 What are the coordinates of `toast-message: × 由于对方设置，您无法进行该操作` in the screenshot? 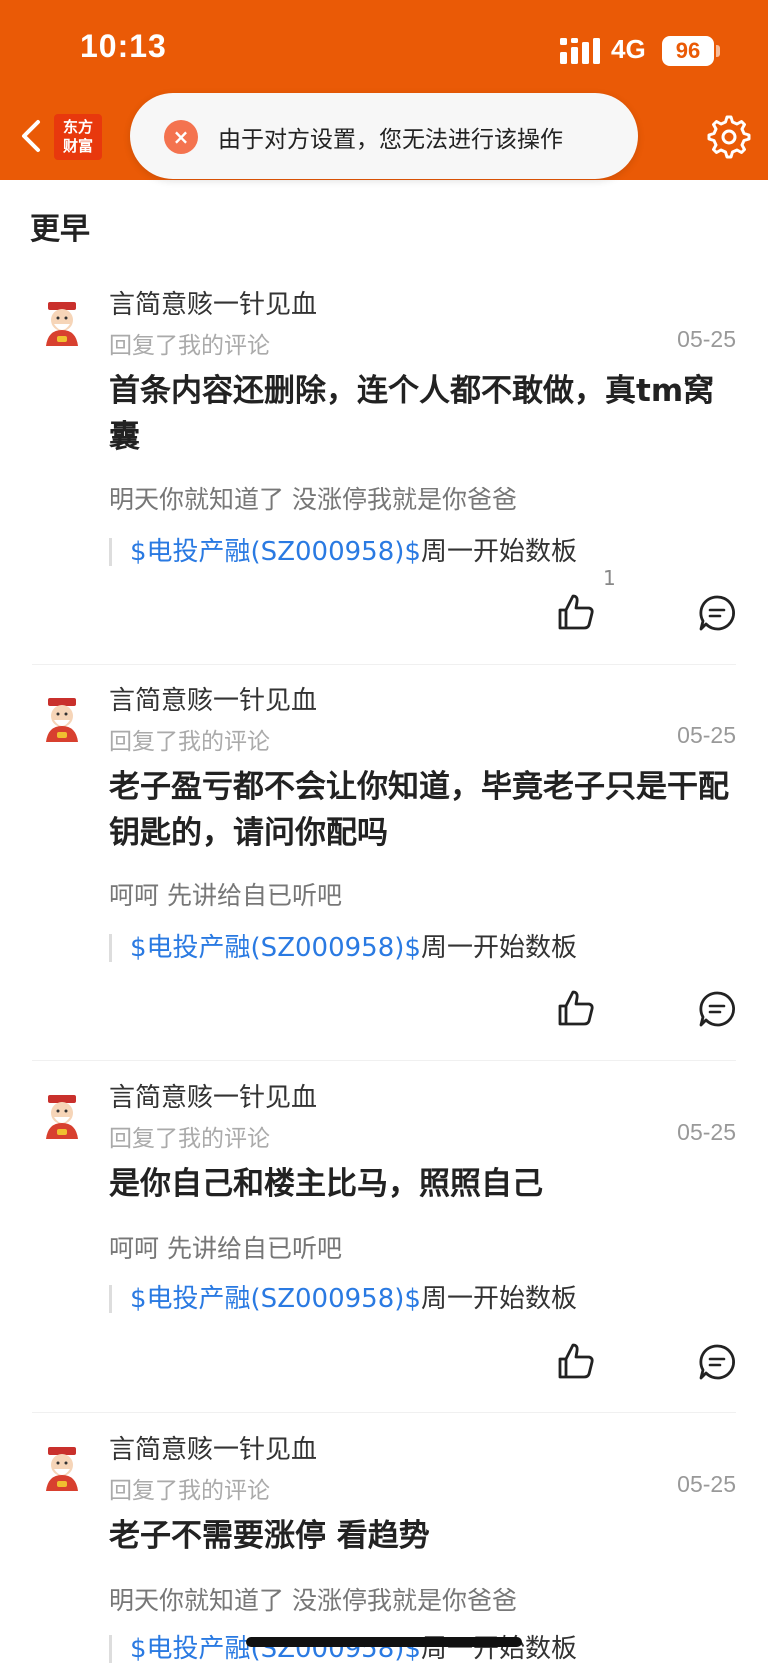 It's located at (384, 136).